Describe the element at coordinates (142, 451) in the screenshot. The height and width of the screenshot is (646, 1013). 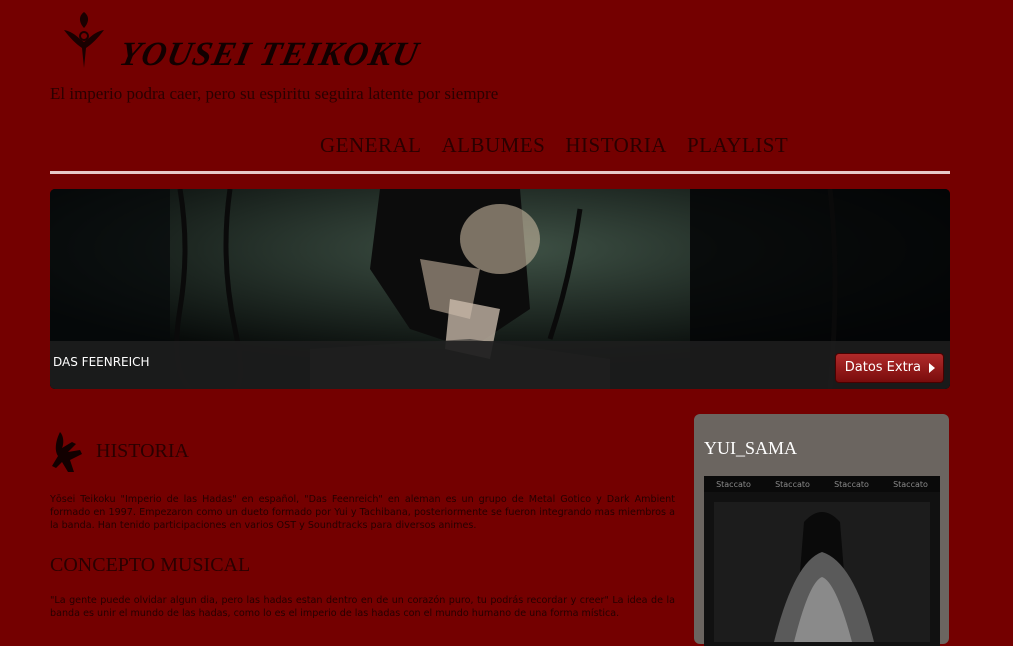
I see `section-title-historia: HISTORIA` at that location.